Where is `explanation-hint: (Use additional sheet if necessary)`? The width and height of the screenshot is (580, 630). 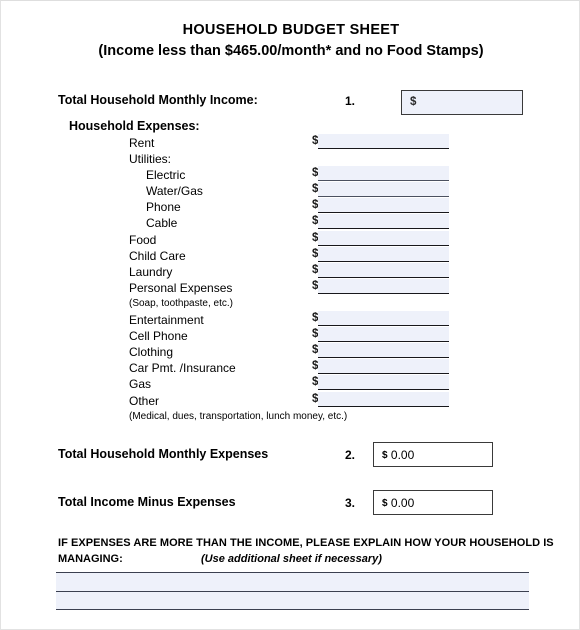
explanation-hint: (Use additional sheet if necessary) is located at coordinates (291, 559).